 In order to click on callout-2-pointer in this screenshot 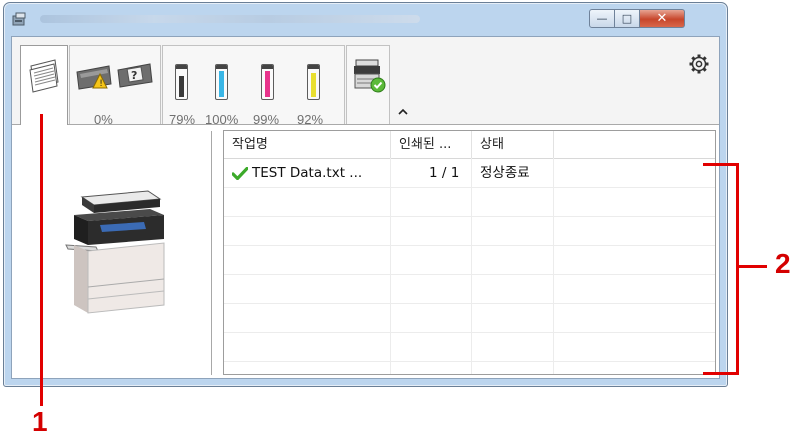, I will do `click(753, 266)`.